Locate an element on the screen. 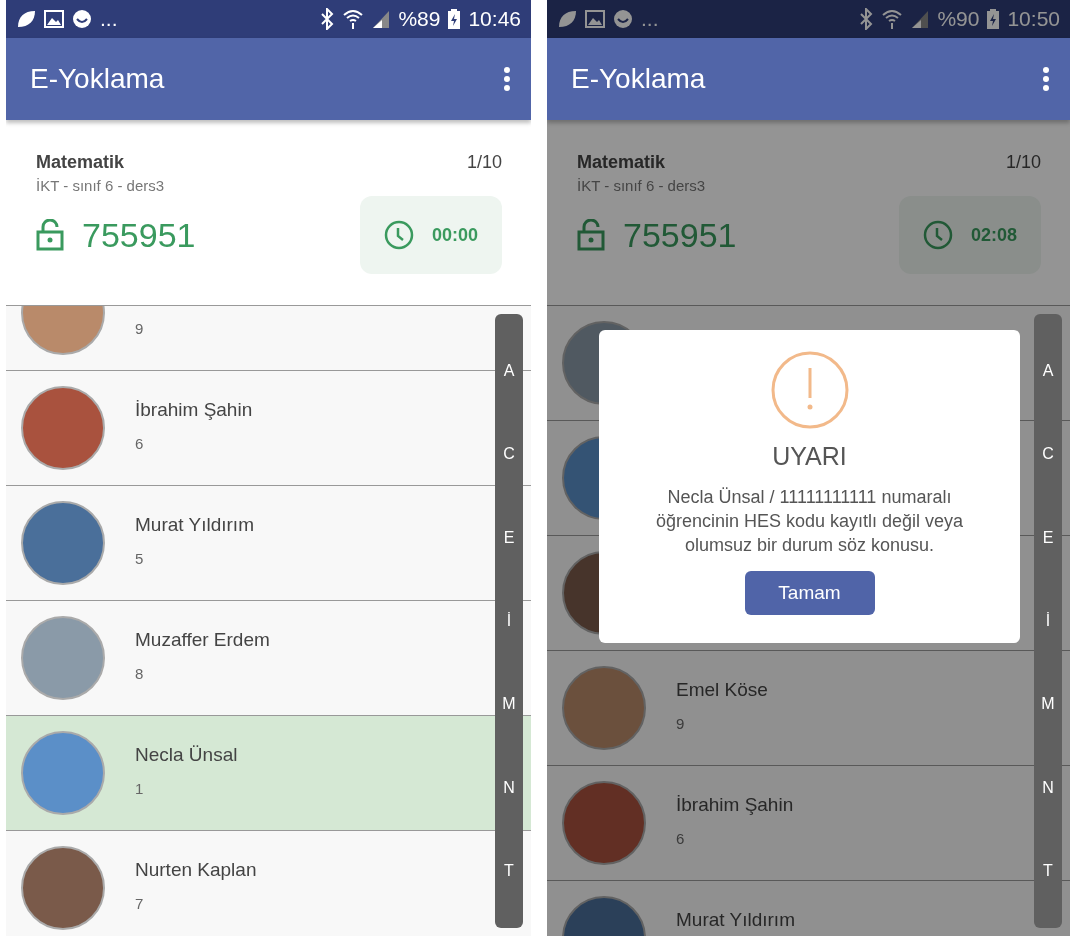 This screenshot has width=1070, height=936. battery-percent: %90 is located at coordinates (958, 19).